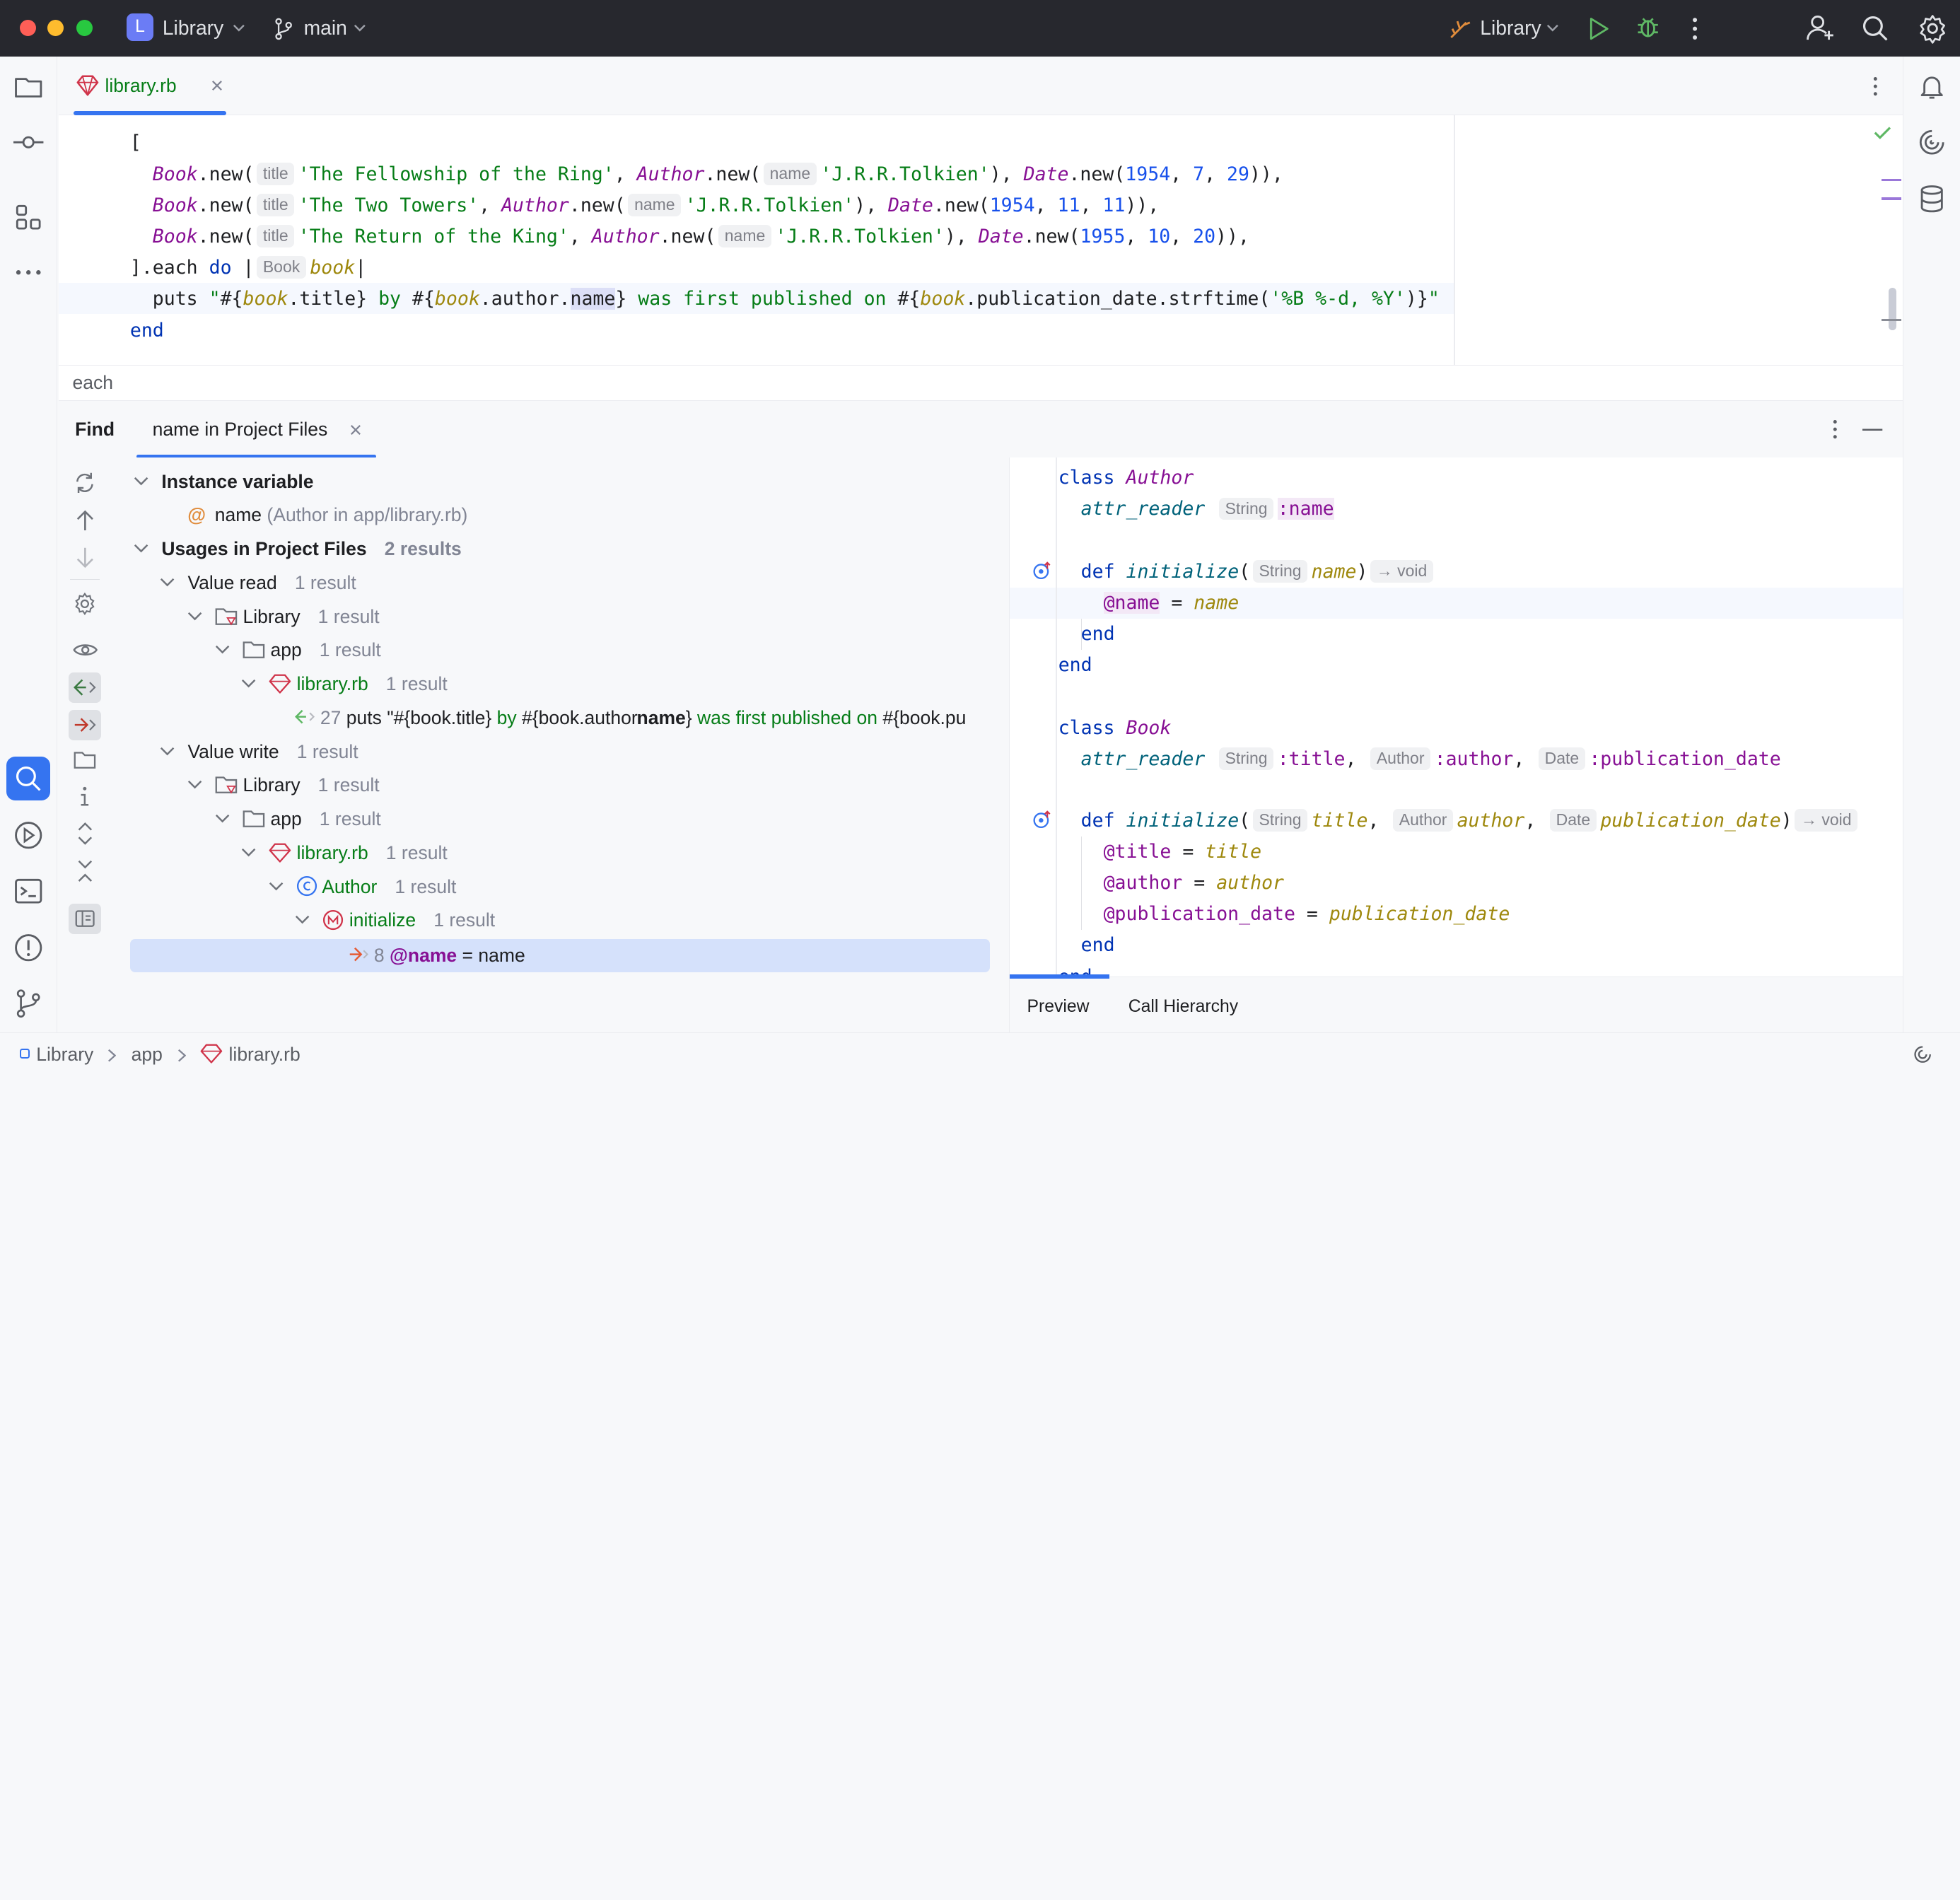 Image resolution: width=1960 pixels, height=1900 pixels. Describe the element at coordinates (84, 29) in the screenshot. I see `zoom-window-button` at that location.